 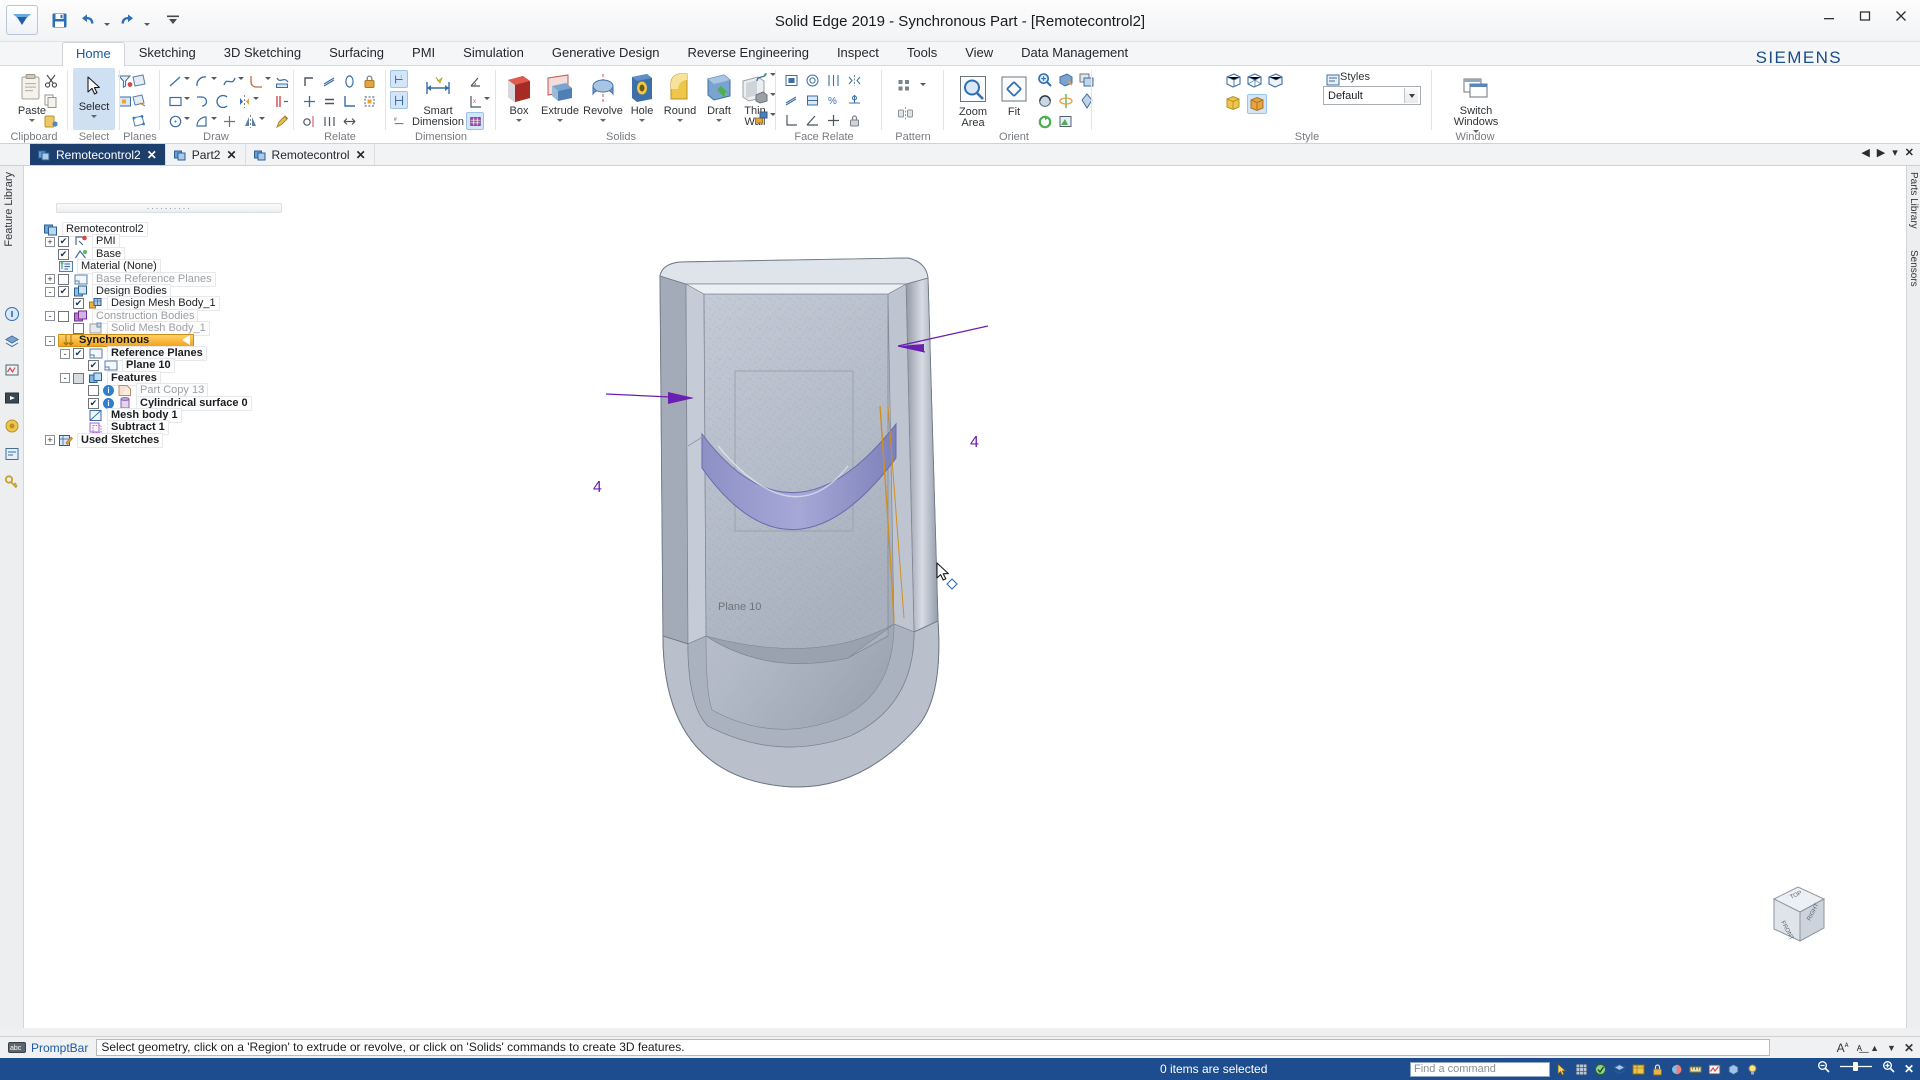 What do you see at coordinates (22, 20) in the screenshot?
I see `application-menu-button` at bounding box center [22, 20].